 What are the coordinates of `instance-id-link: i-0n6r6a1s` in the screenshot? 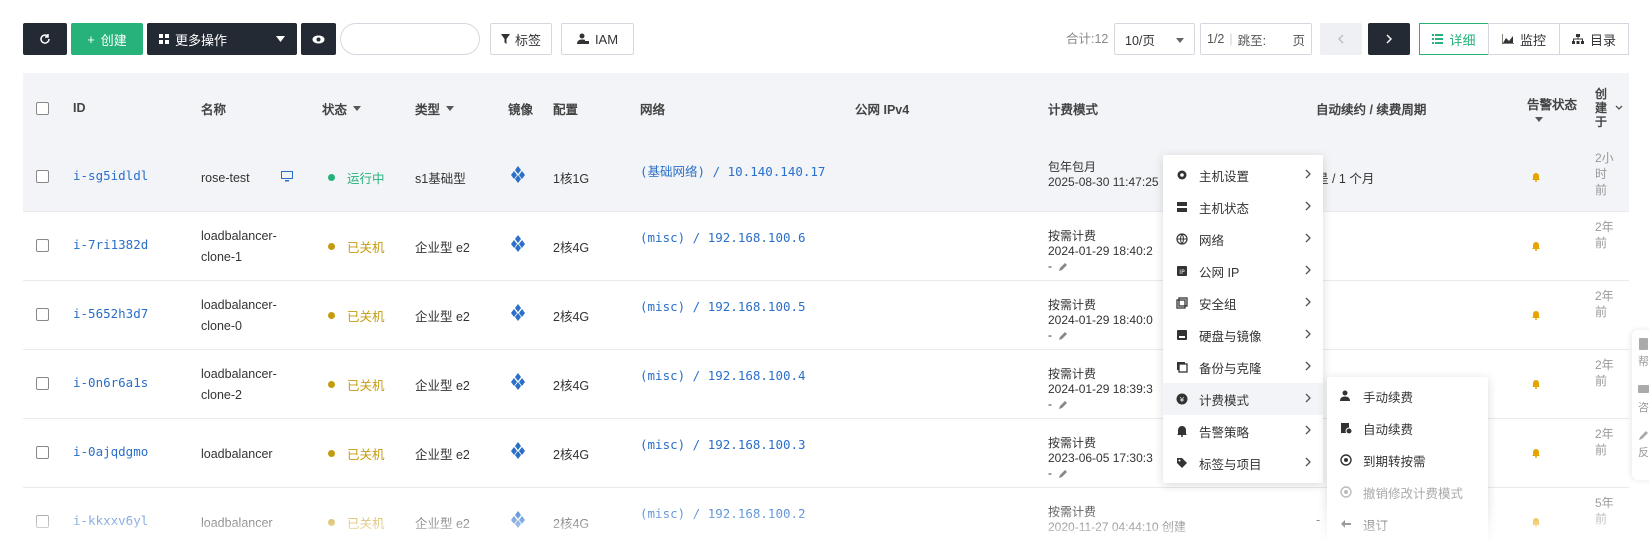 It's located at (110, 382).